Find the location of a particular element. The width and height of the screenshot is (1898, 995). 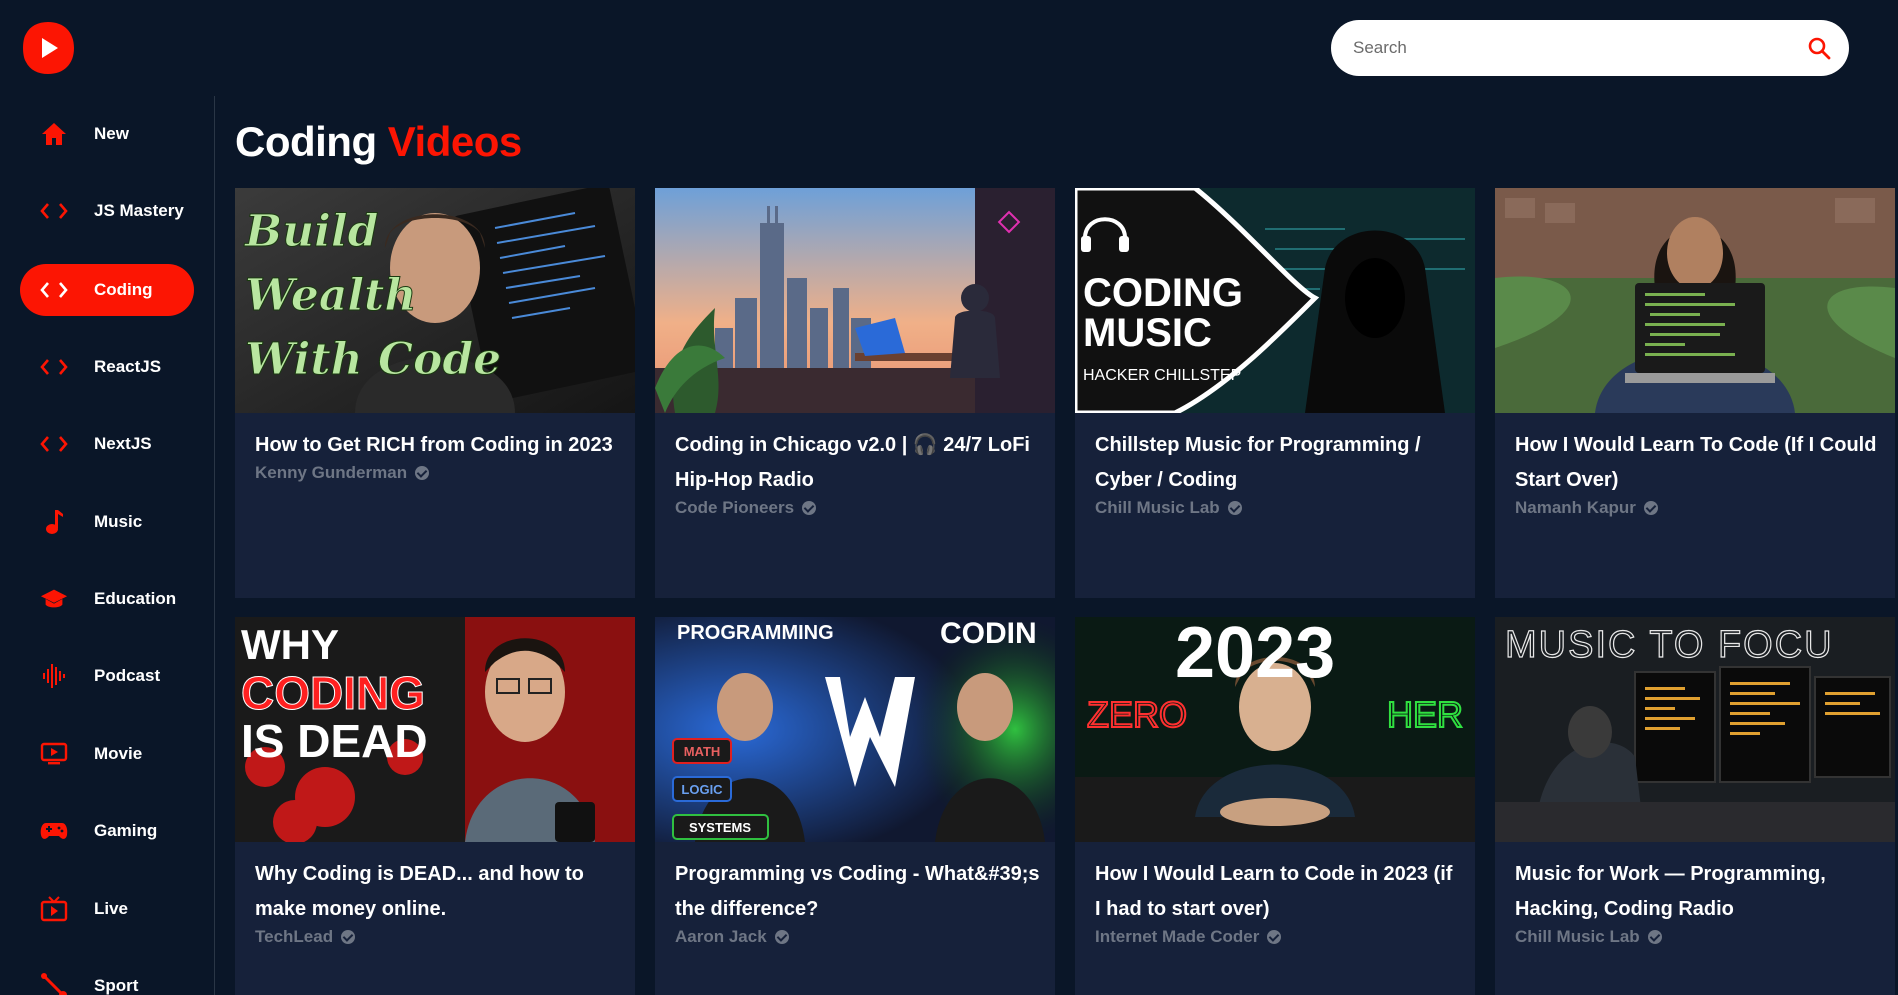

sidebar-item-label: Sport is located at coordinates (116, 985).